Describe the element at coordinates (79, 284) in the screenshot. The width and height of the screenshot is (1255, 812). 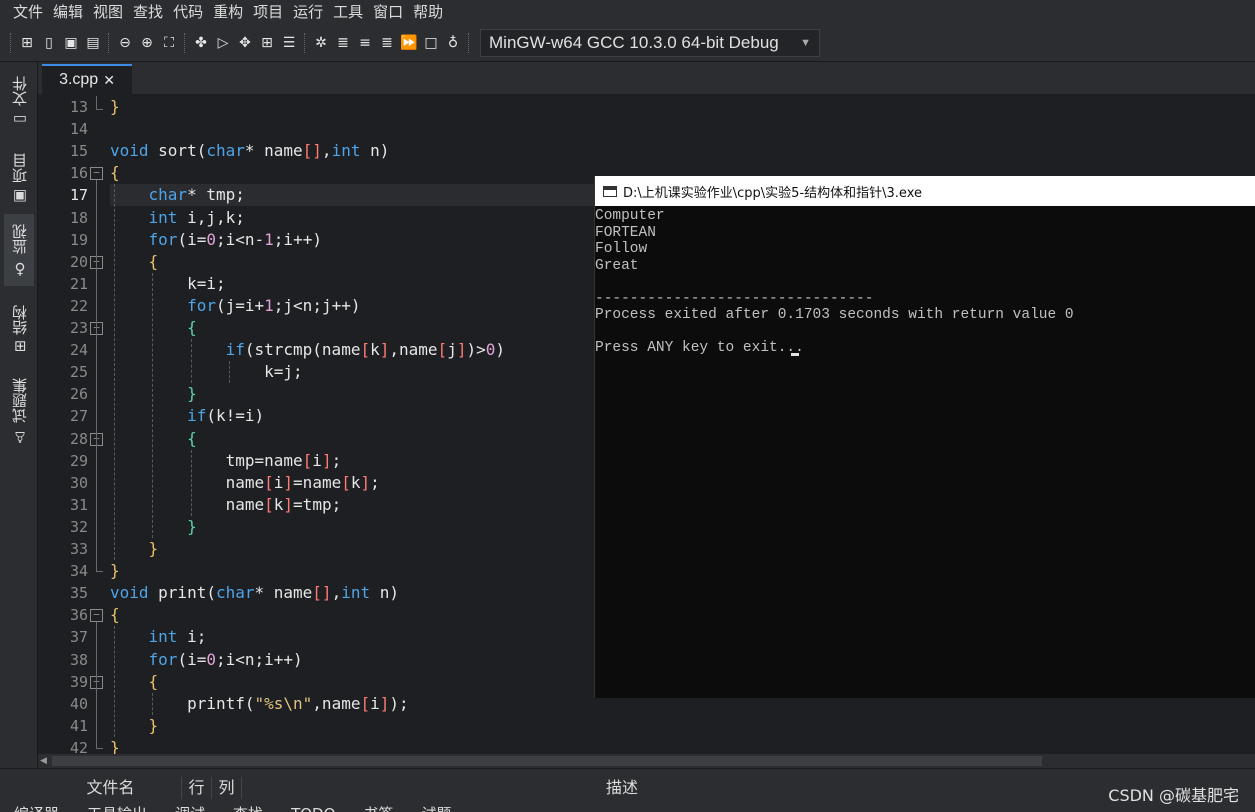
I see `line-number: 21` at that location.